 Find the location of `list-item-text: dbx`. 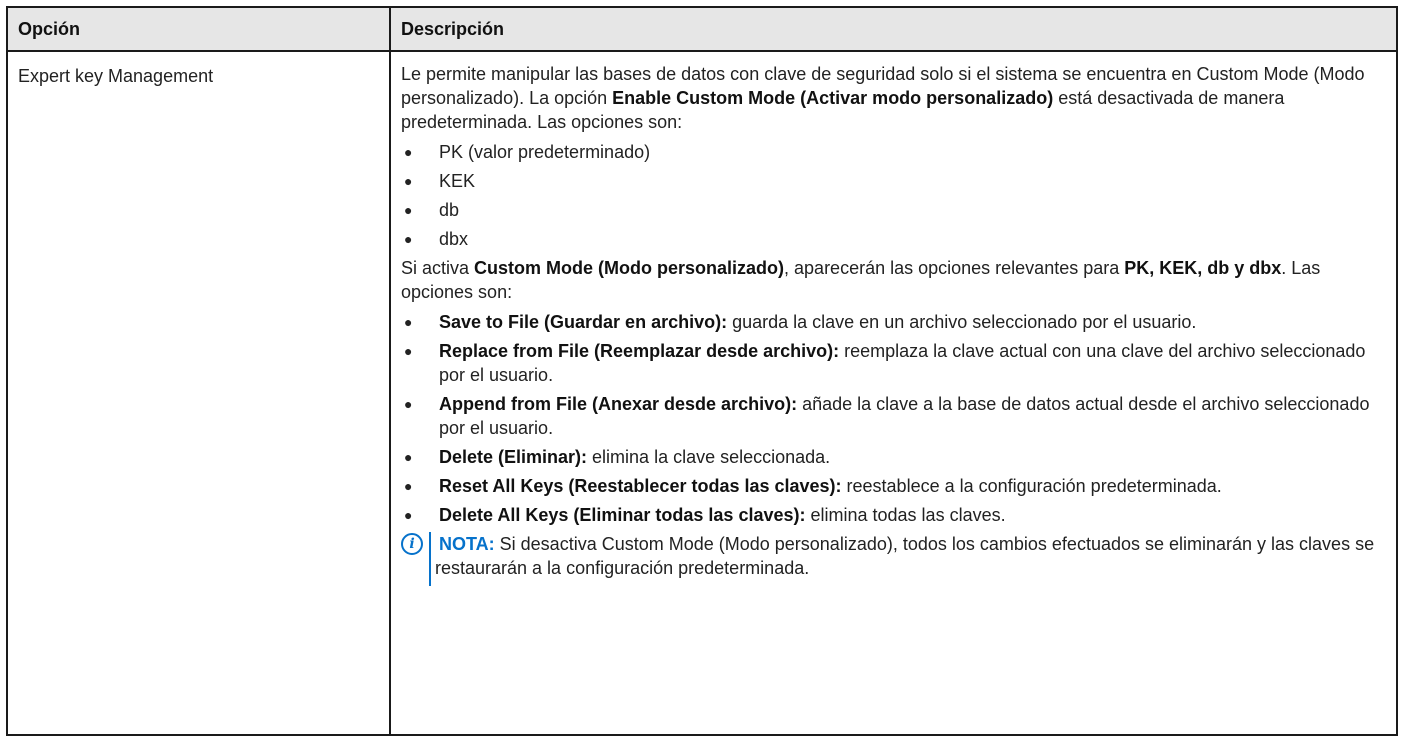

list-item-text: dbx is located at coordinates (454, 239).